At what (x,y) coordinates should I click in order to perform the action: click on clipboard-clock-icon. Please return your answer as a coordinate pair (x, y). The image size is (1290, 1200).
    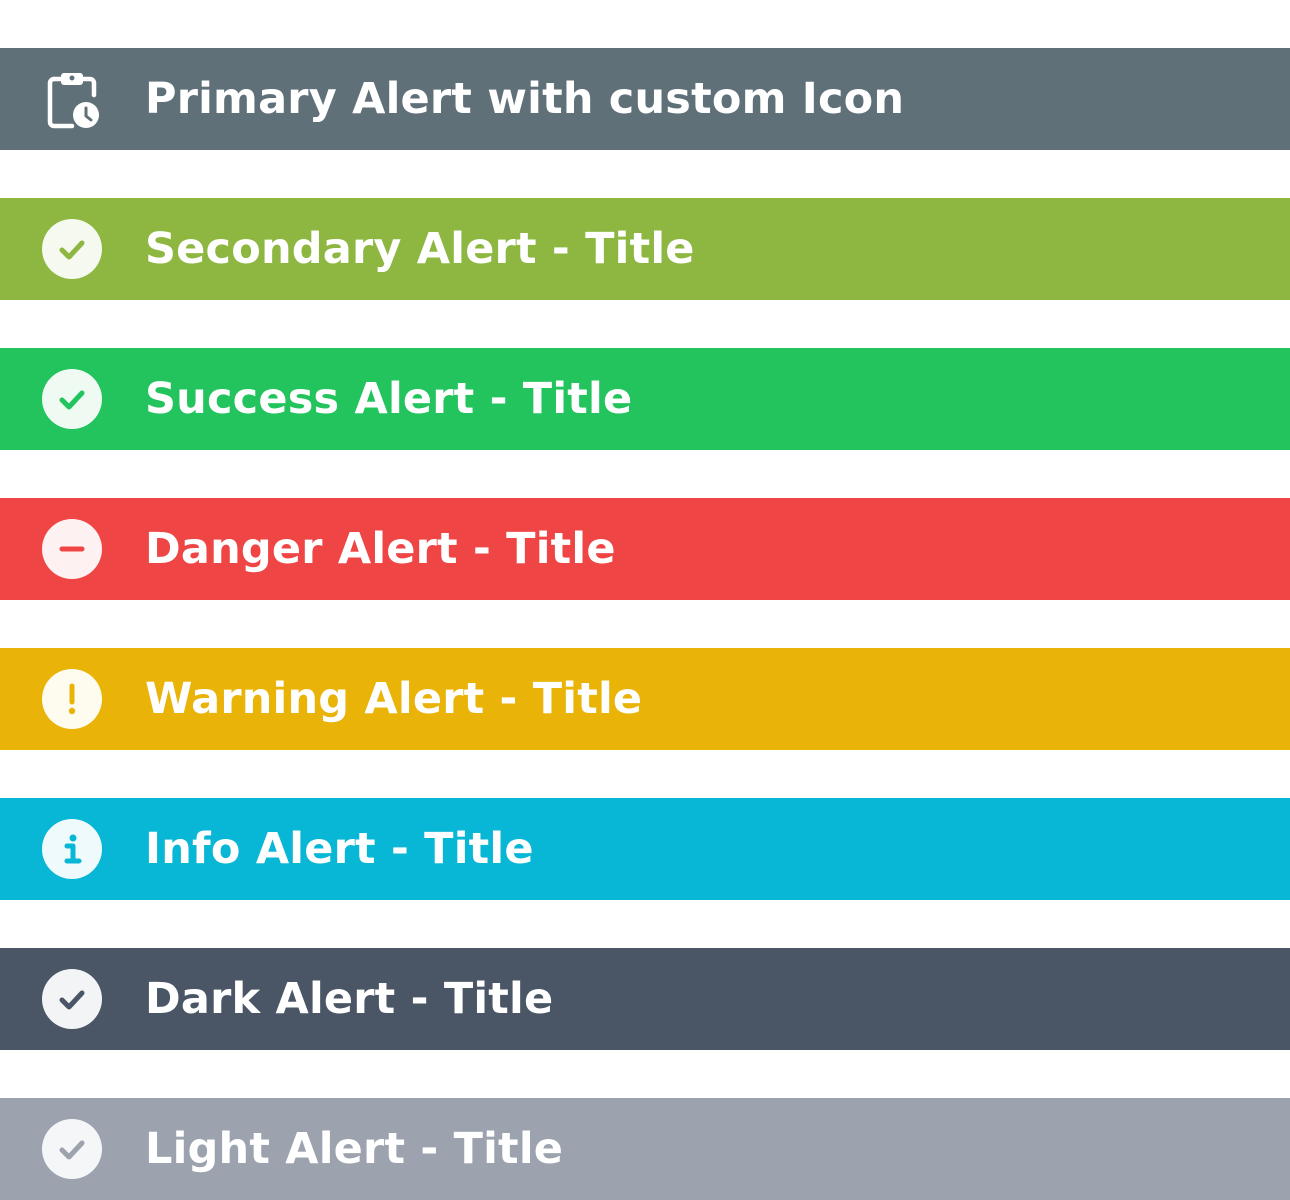
    Looking at the image, I should click on (72, 99).